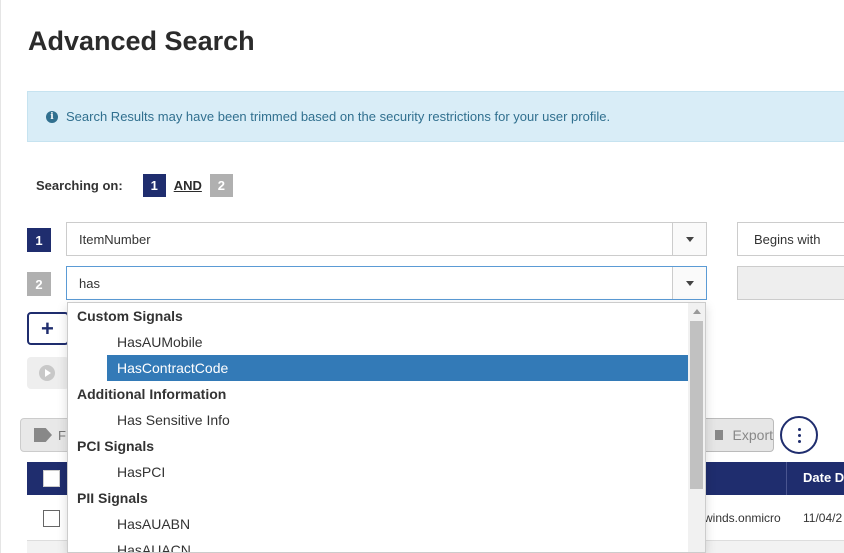 The image size is (844, 553). I want to click on run-search-button, so click(48, 373).